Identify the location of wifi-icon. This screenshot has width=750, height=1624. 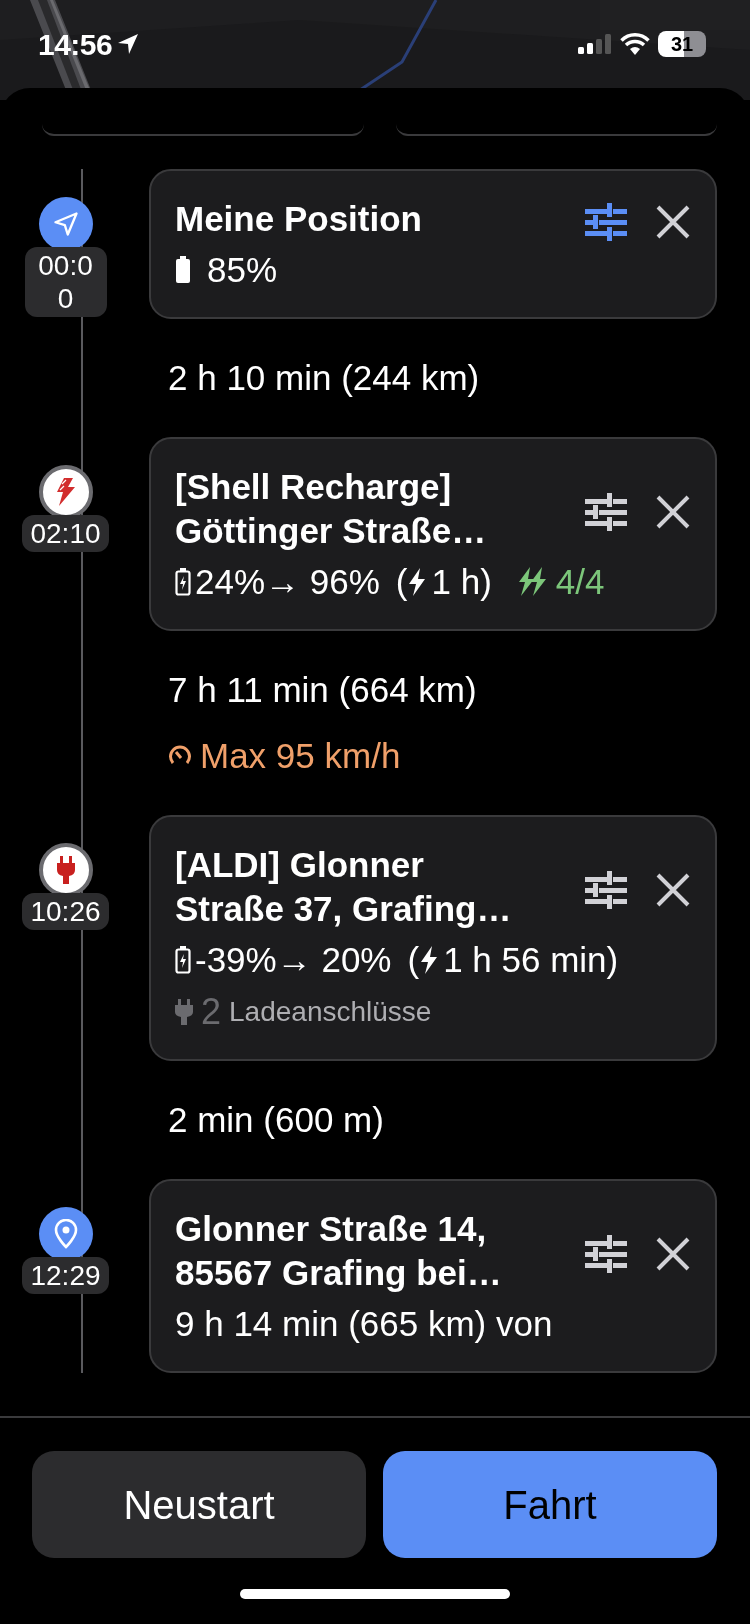
(635, 44).